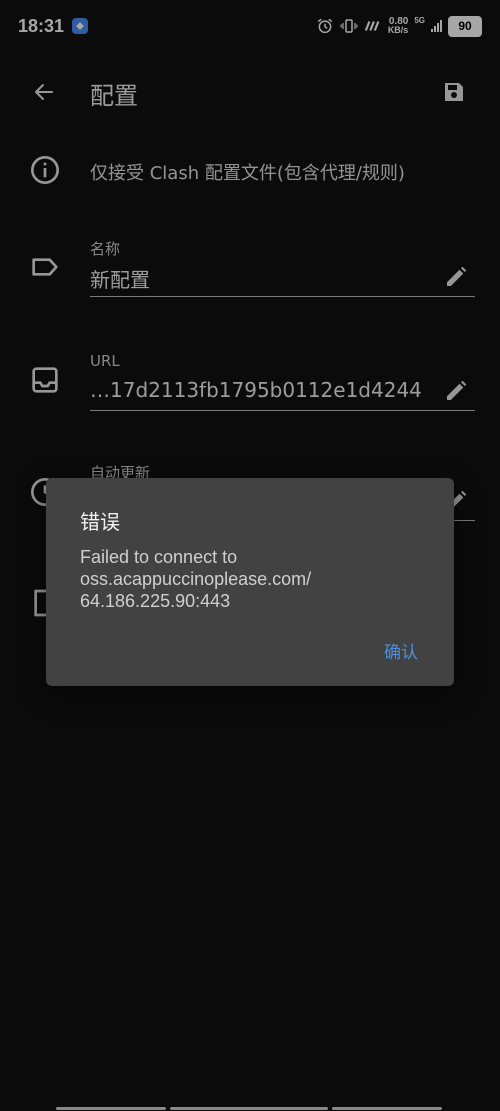 The image size is (500, 1111). Describe the element at coordinates (111, 1108) in the screenshot. I see `nav-indicator-left` at that location.